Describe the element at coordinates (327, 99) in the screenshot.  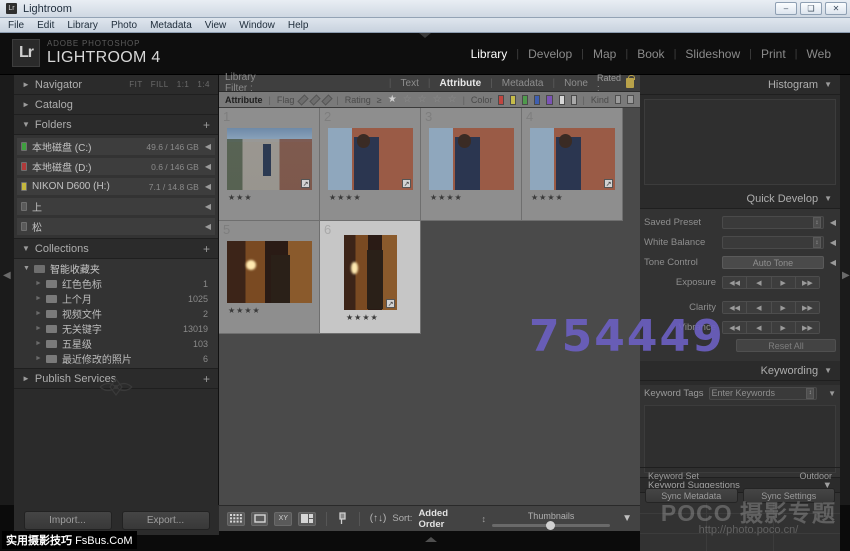
I see `flag-rejected-icon` at that location.